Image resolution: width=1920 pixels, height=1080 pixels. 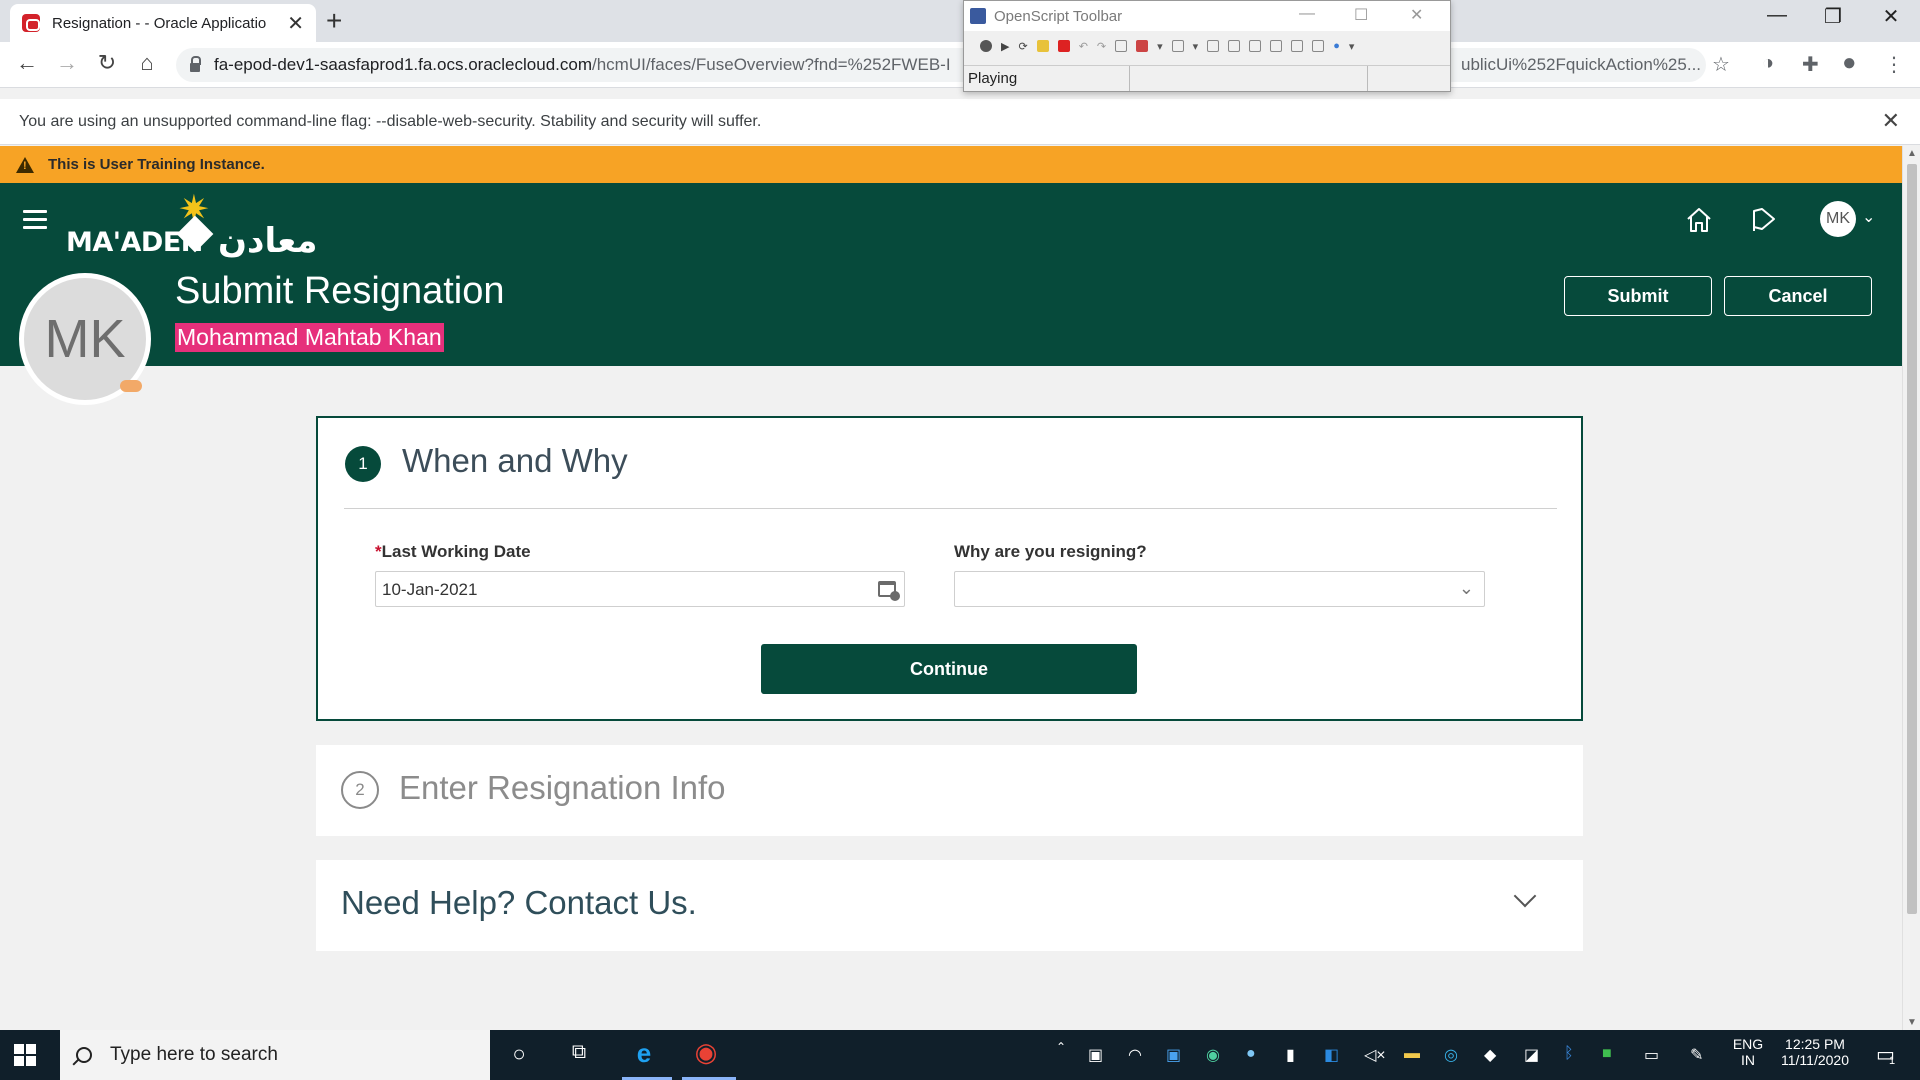 I want to click on continue-button: Continue, so click(x=949, y=669).